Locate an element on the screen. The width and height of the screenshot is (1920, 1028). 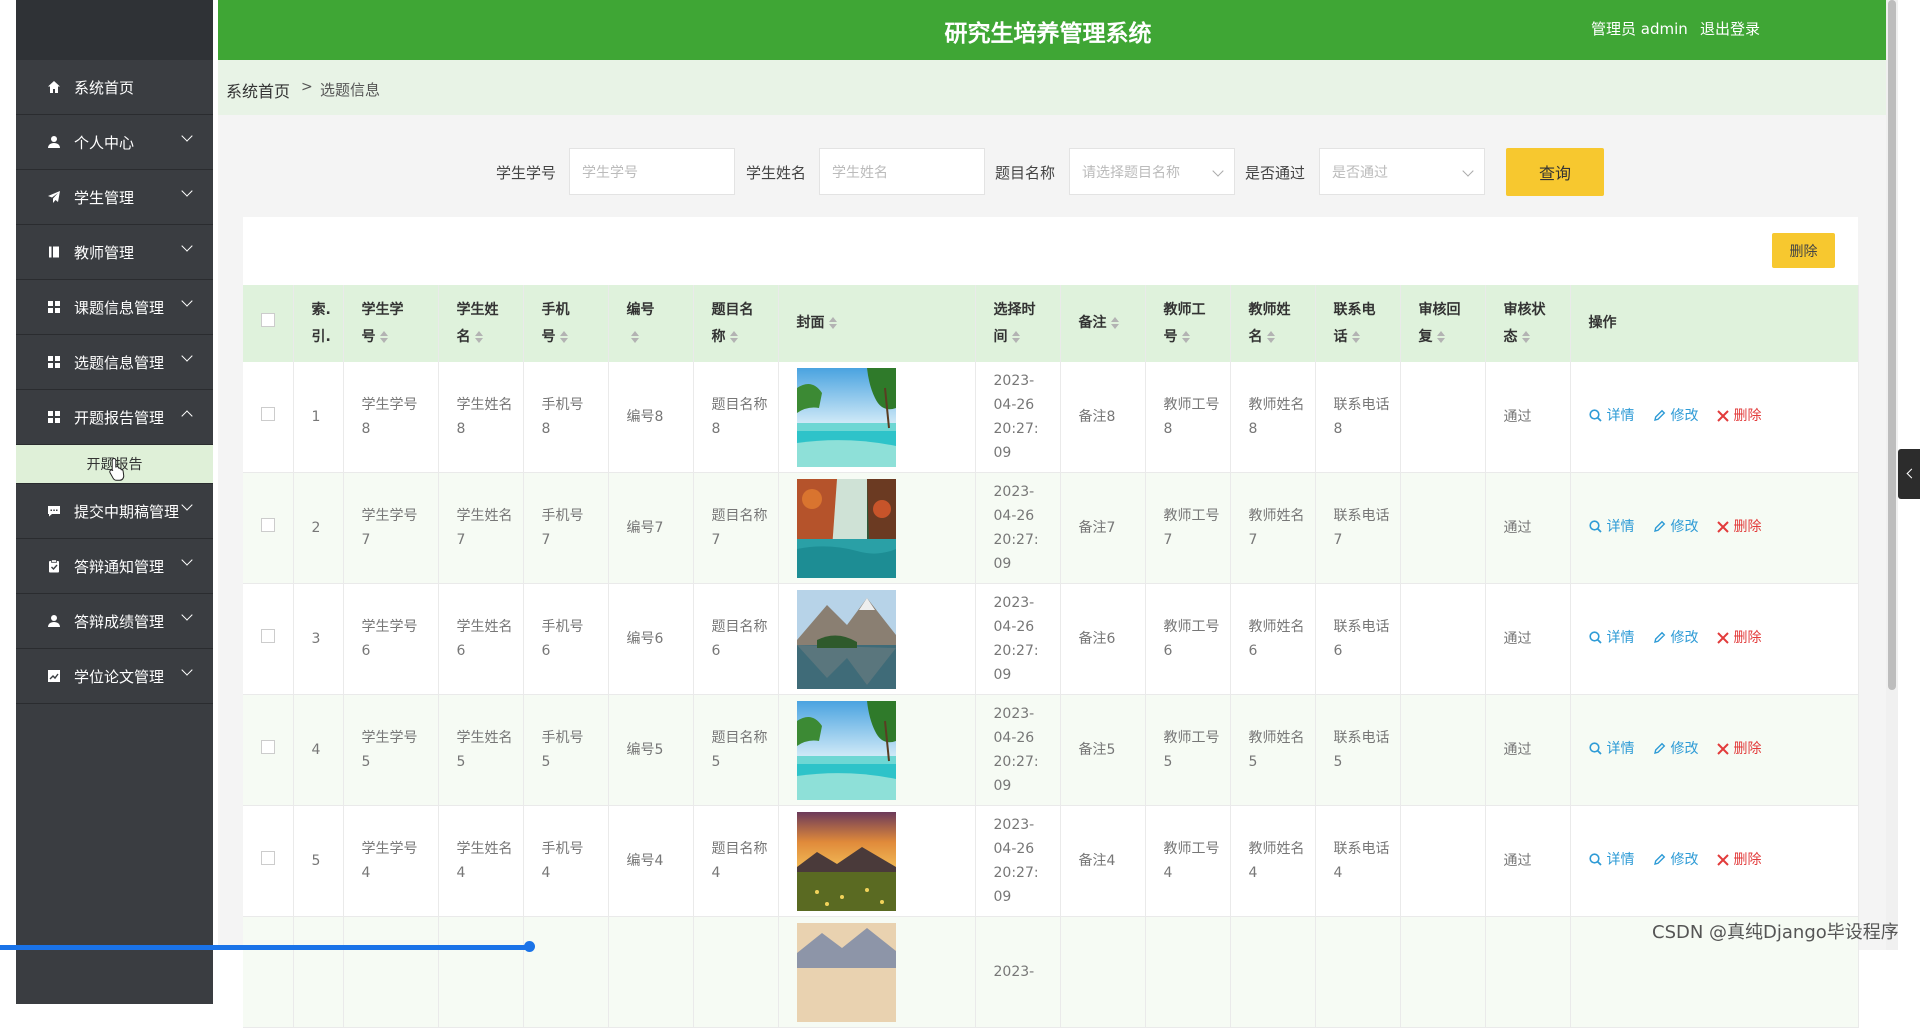
topic-select: 请选择题目名称 is located at coordinates (1152, 171).